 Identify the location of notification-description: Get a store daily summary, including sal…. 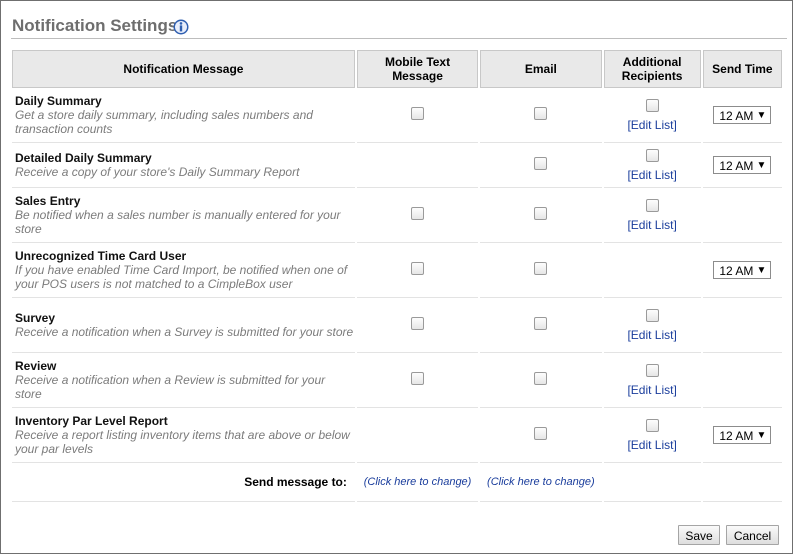
(164, 122).